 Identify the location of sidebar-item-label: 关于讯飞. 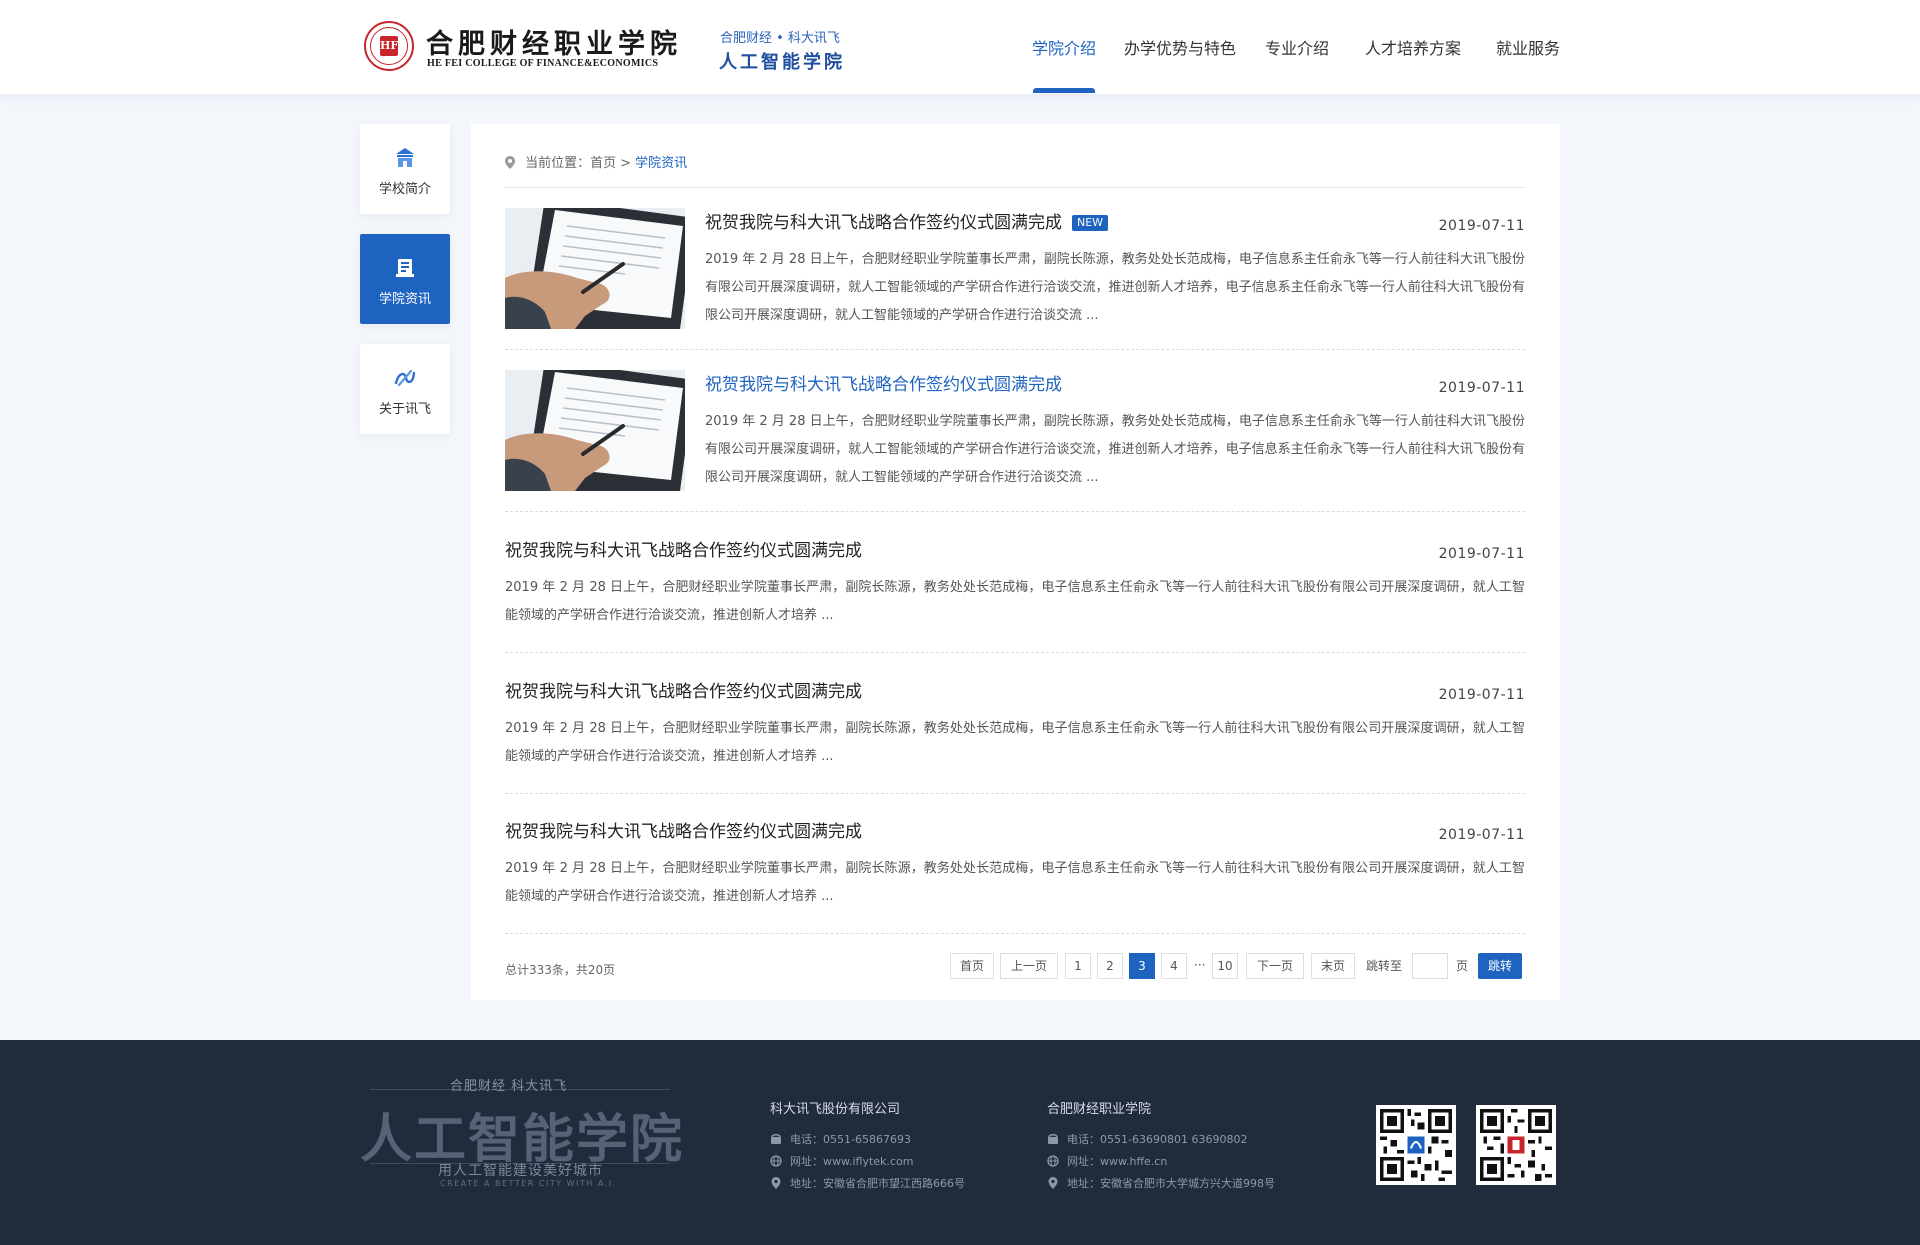
(404, 409).